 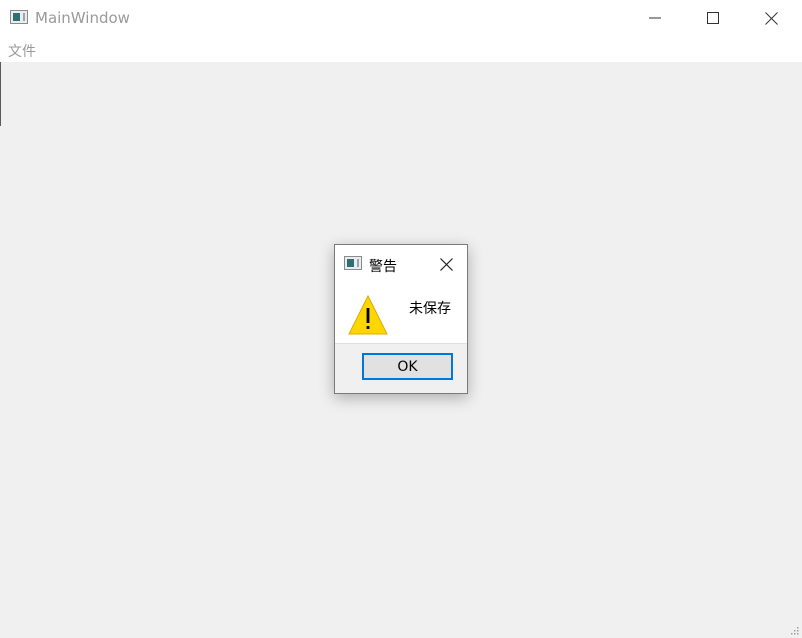 I want to click on warning-dialog: 警告 未保存 OK, so click(x=401, y=319).